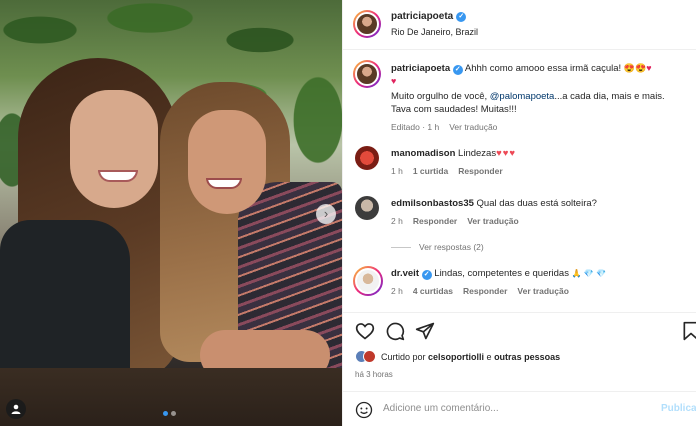  I want to click on comment-username: edmilsonbastos35, so click(432, 203).